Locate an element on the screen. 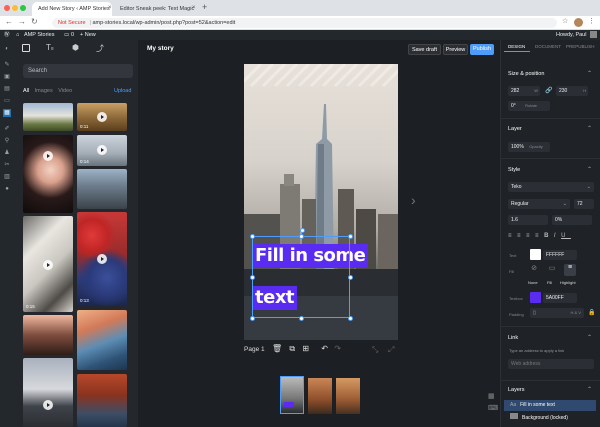 Image resolution: width=600 pixels, height=427 pixels. posts-icon: ✎ is located at coordinates (7, 65).